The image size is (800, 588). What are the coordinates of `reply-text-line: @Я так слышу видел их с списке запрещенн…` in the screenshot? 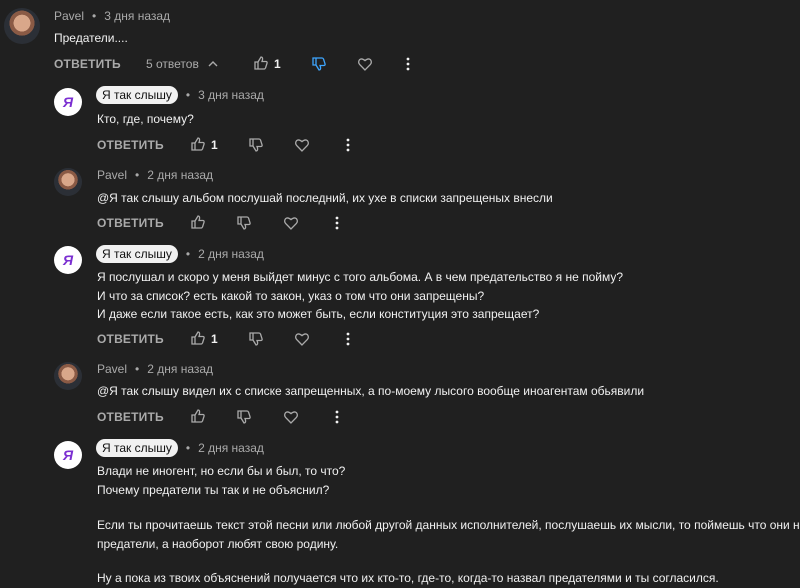 It's located at (371, 391).